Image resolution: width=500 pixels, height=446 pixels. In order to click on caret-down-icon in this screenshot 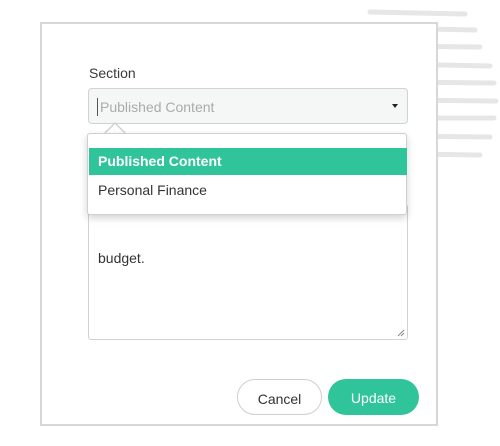, I will do `click(395, 106)`.